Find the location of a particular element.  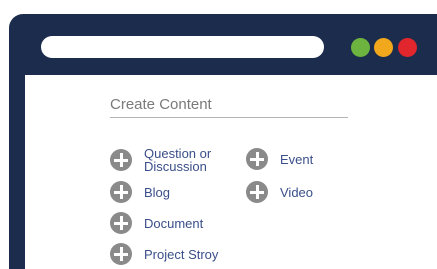

item-label: Video is located at coordinates (297, 192).